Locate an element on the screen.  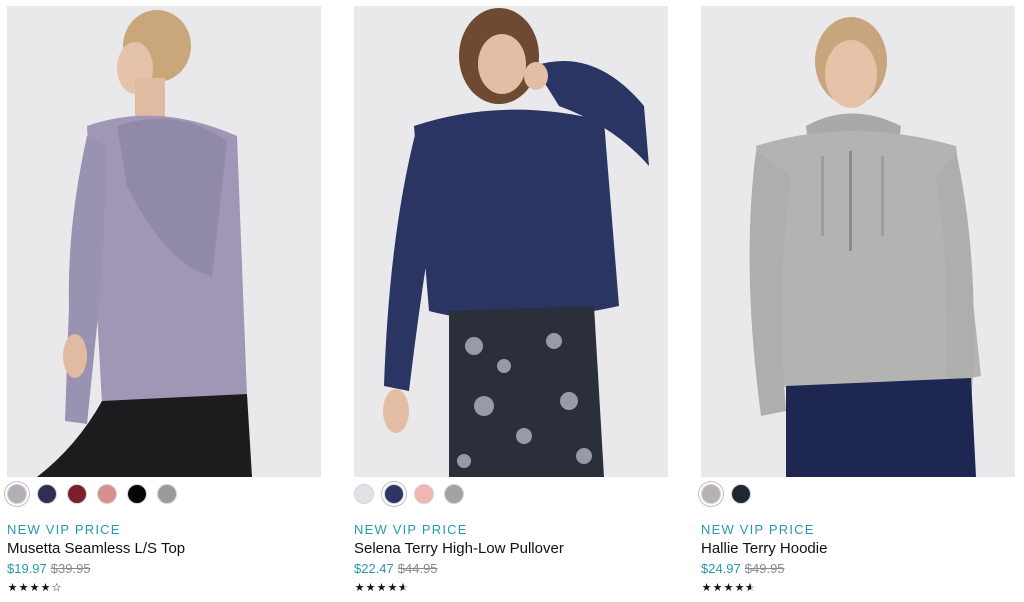
original-price: $39.95 is located at coordinates (70, 568).